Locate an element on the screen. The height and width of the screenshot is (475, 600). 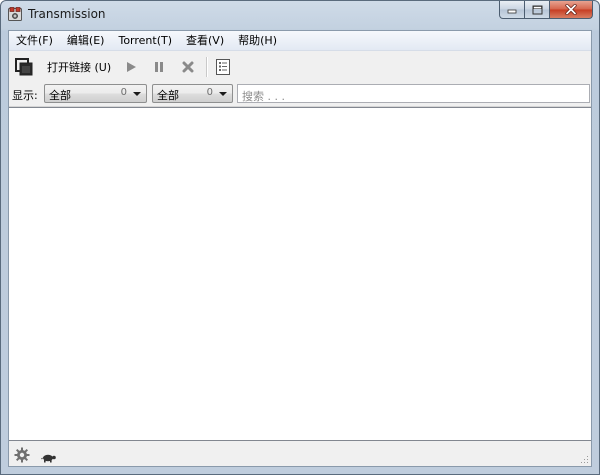
remove-x-icon is located at coordinates (188, 67).